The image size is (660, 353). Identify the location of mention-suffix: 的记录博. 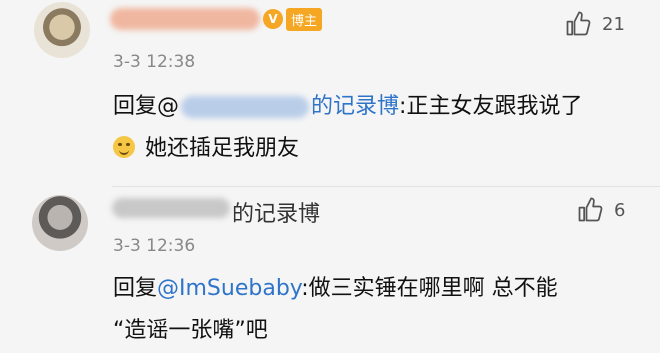
(355, 106).